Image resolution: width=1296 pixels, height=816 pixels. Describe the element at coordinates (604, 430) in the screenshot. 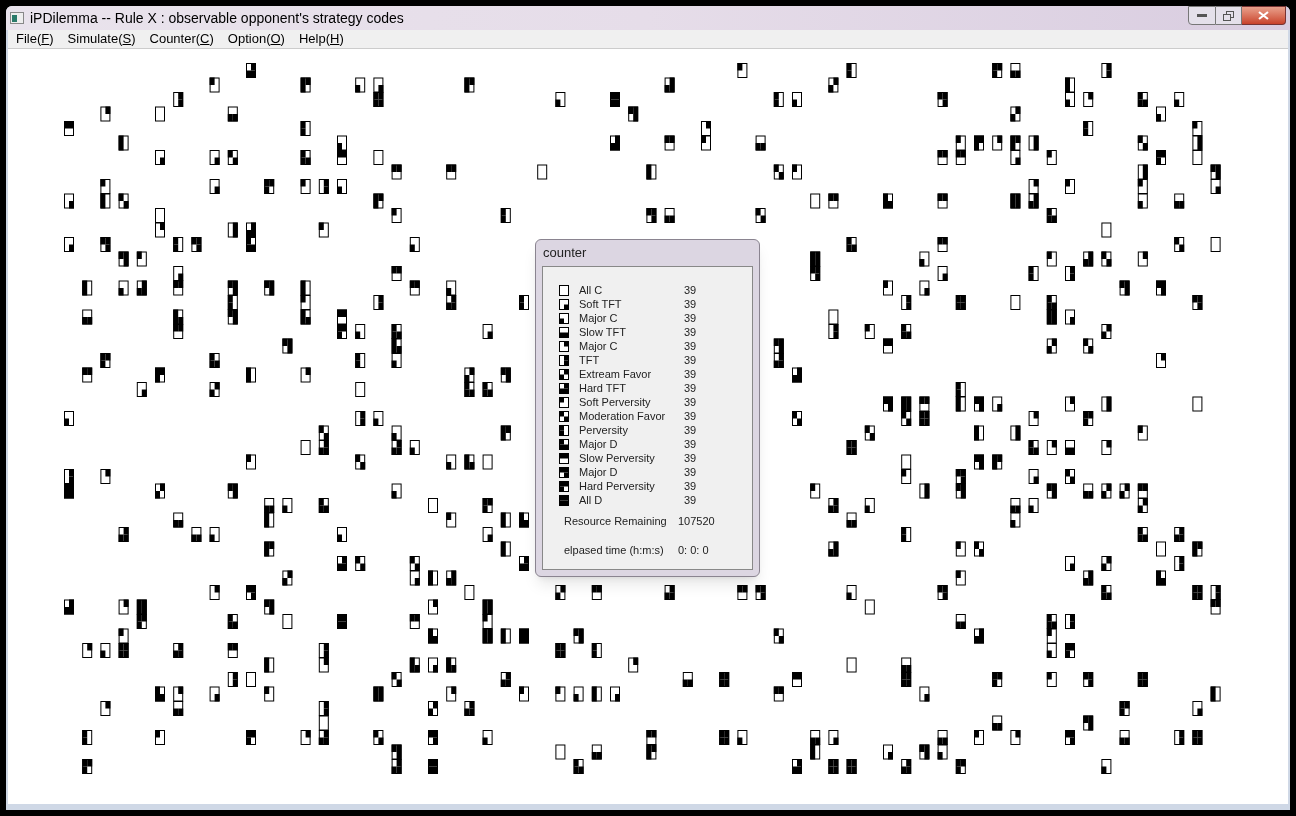

I see `strategy-name: Perversity` at that location.